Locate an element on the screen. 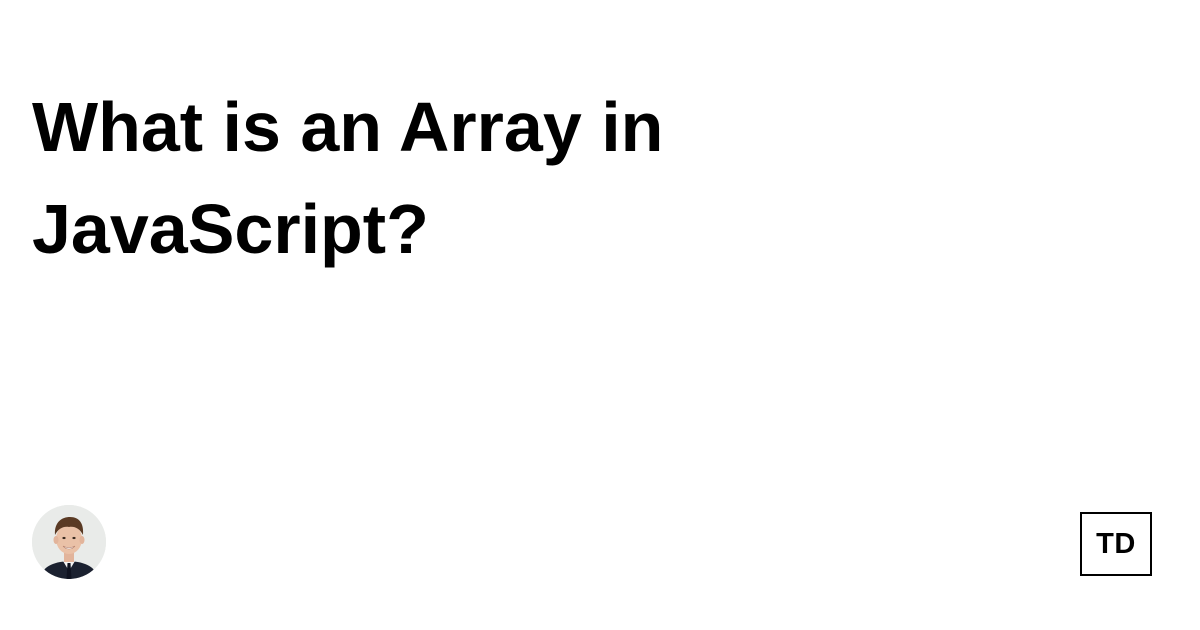  site-logo-text: TD is located at coordinates (1116, 543).